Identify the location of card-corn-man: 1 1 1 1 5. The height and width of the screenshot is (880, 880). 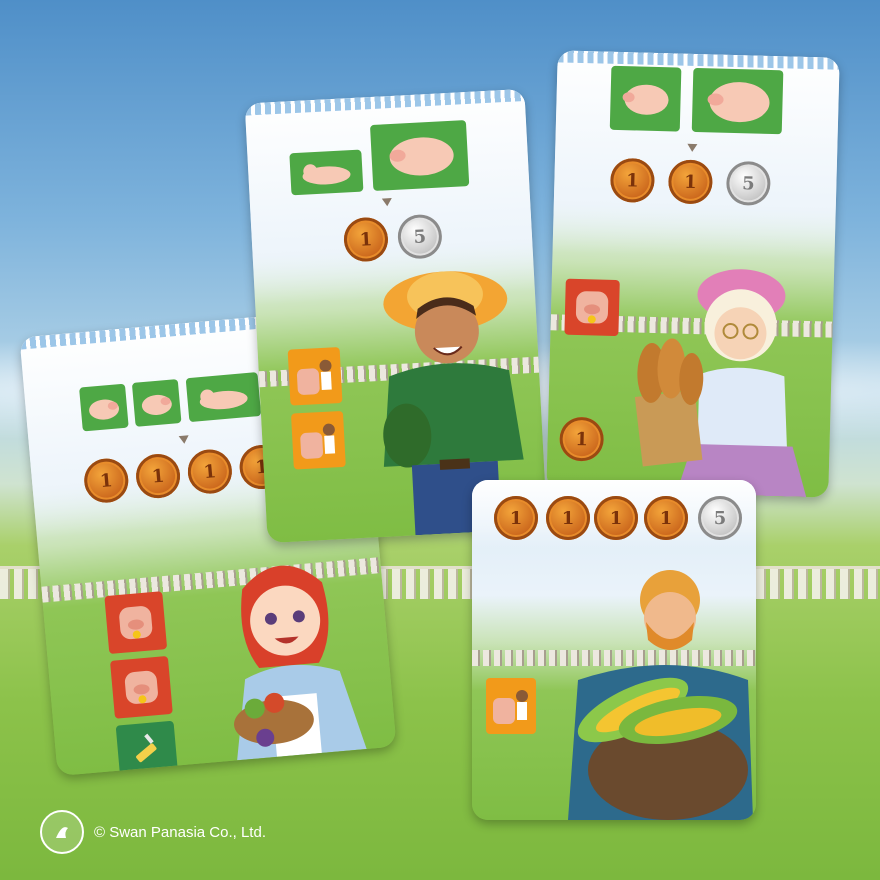
(614, 650).